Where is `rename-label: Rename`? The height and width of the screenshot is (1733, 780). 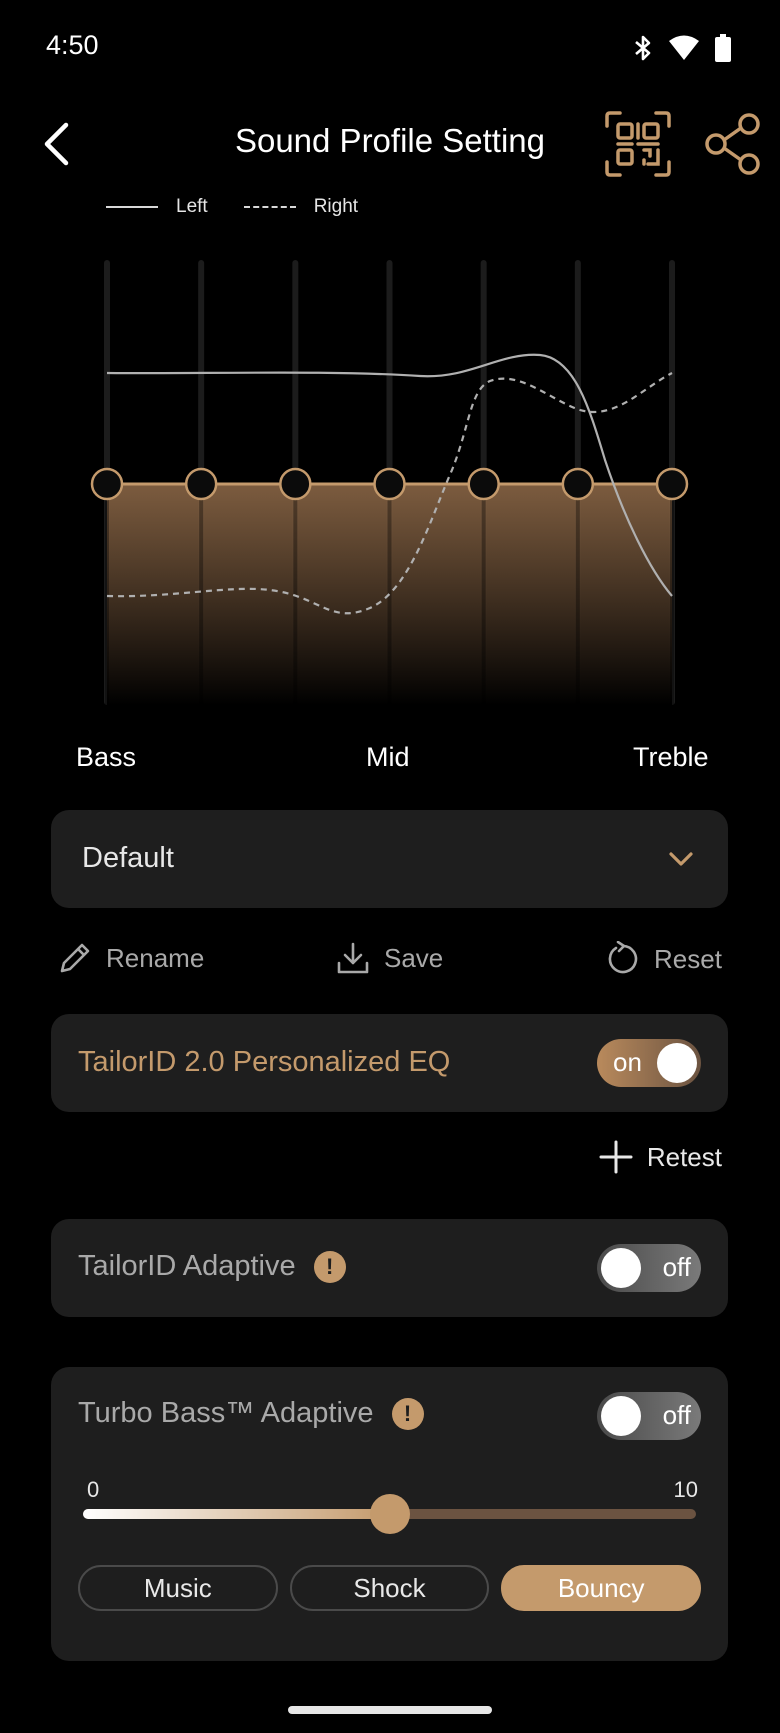 rename-label: Rename is located at coordinates (155, 957).